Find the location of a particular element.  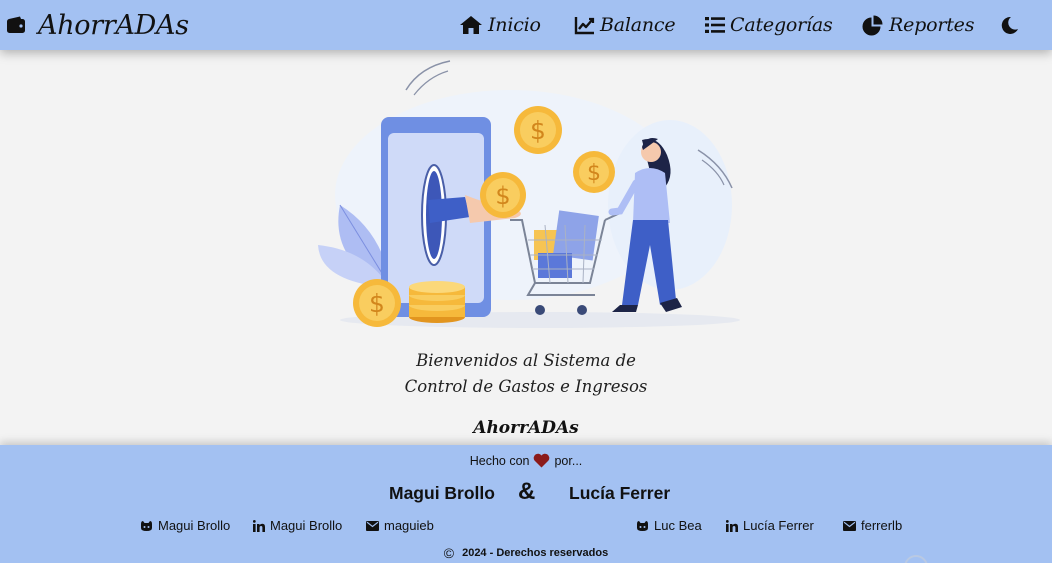

chart-line-icon is located at coordinates (584, 25).